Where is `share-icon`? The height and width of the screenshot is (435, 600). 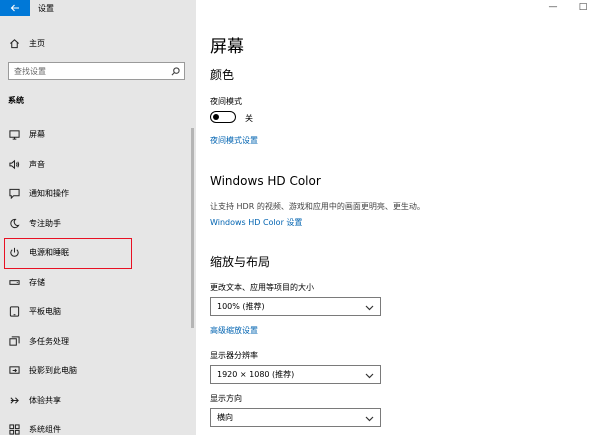 share-icon is located at coordinates (14, 400).